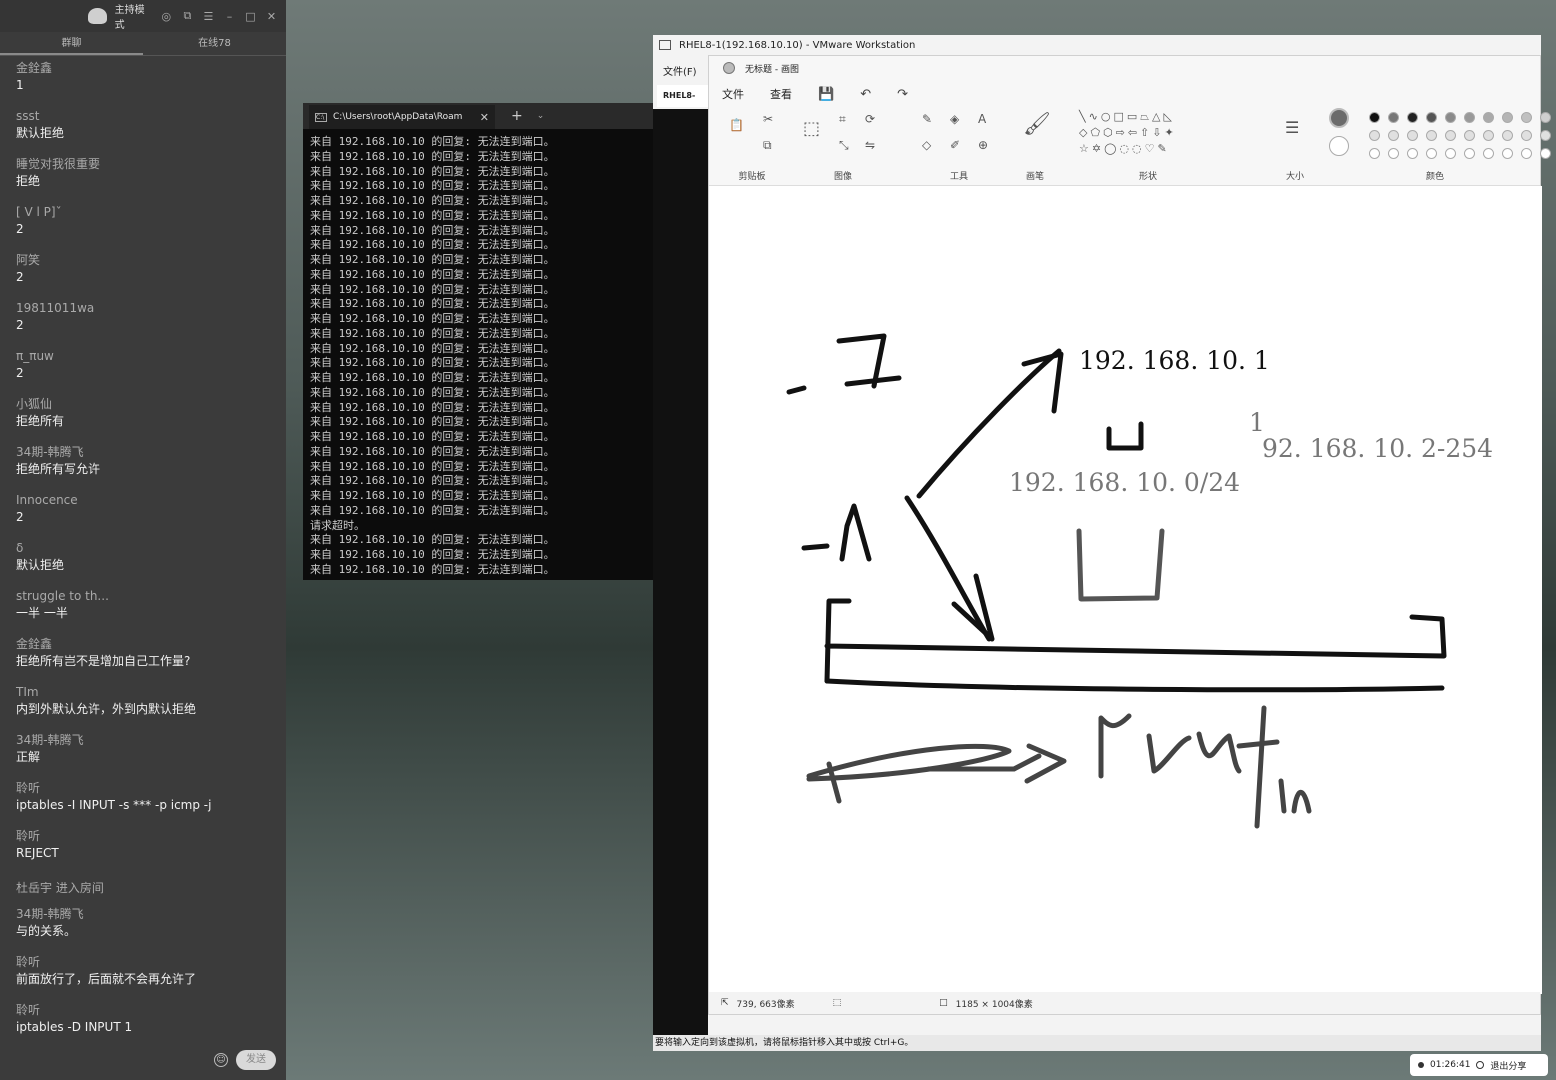 The height and width of the screenshot is (1080, 1556). What do you see at coordinates (250, 16) in the screenshot?
I see `maximize-icon: □` at bounding box center [250, 16].